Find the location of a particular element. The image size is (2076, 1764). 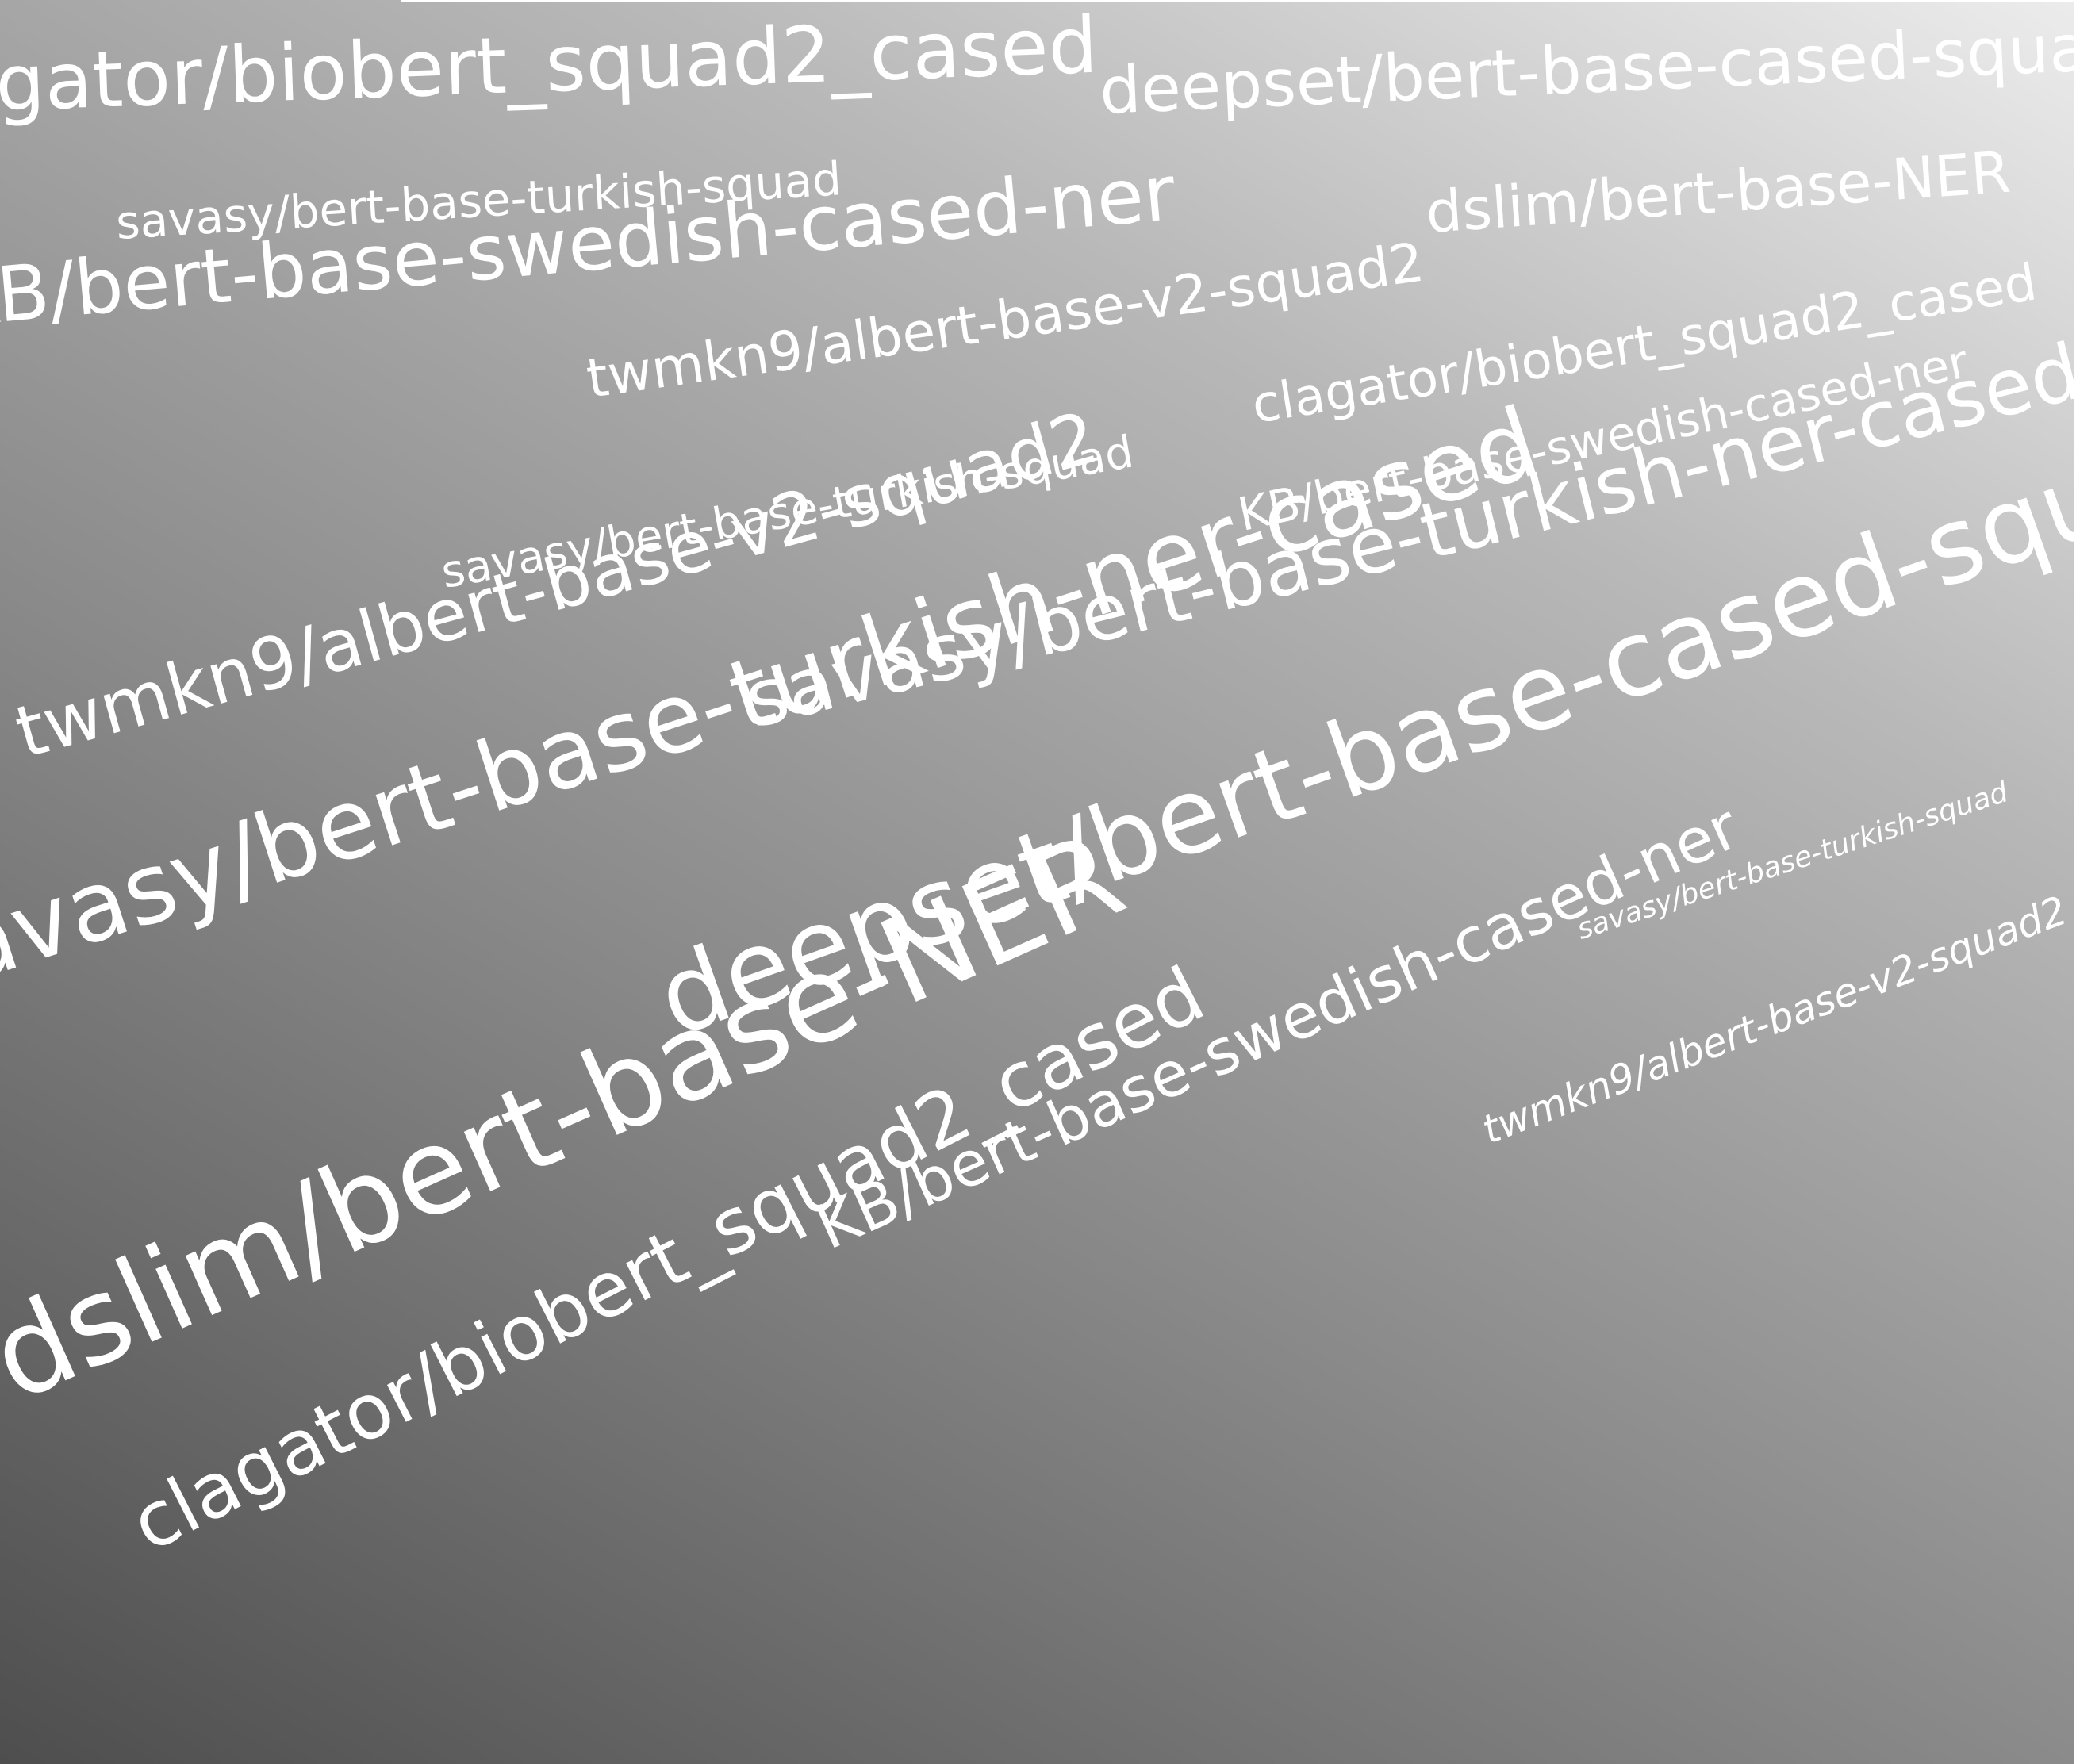

top-edge-line is located at coordinates (1238, 1).